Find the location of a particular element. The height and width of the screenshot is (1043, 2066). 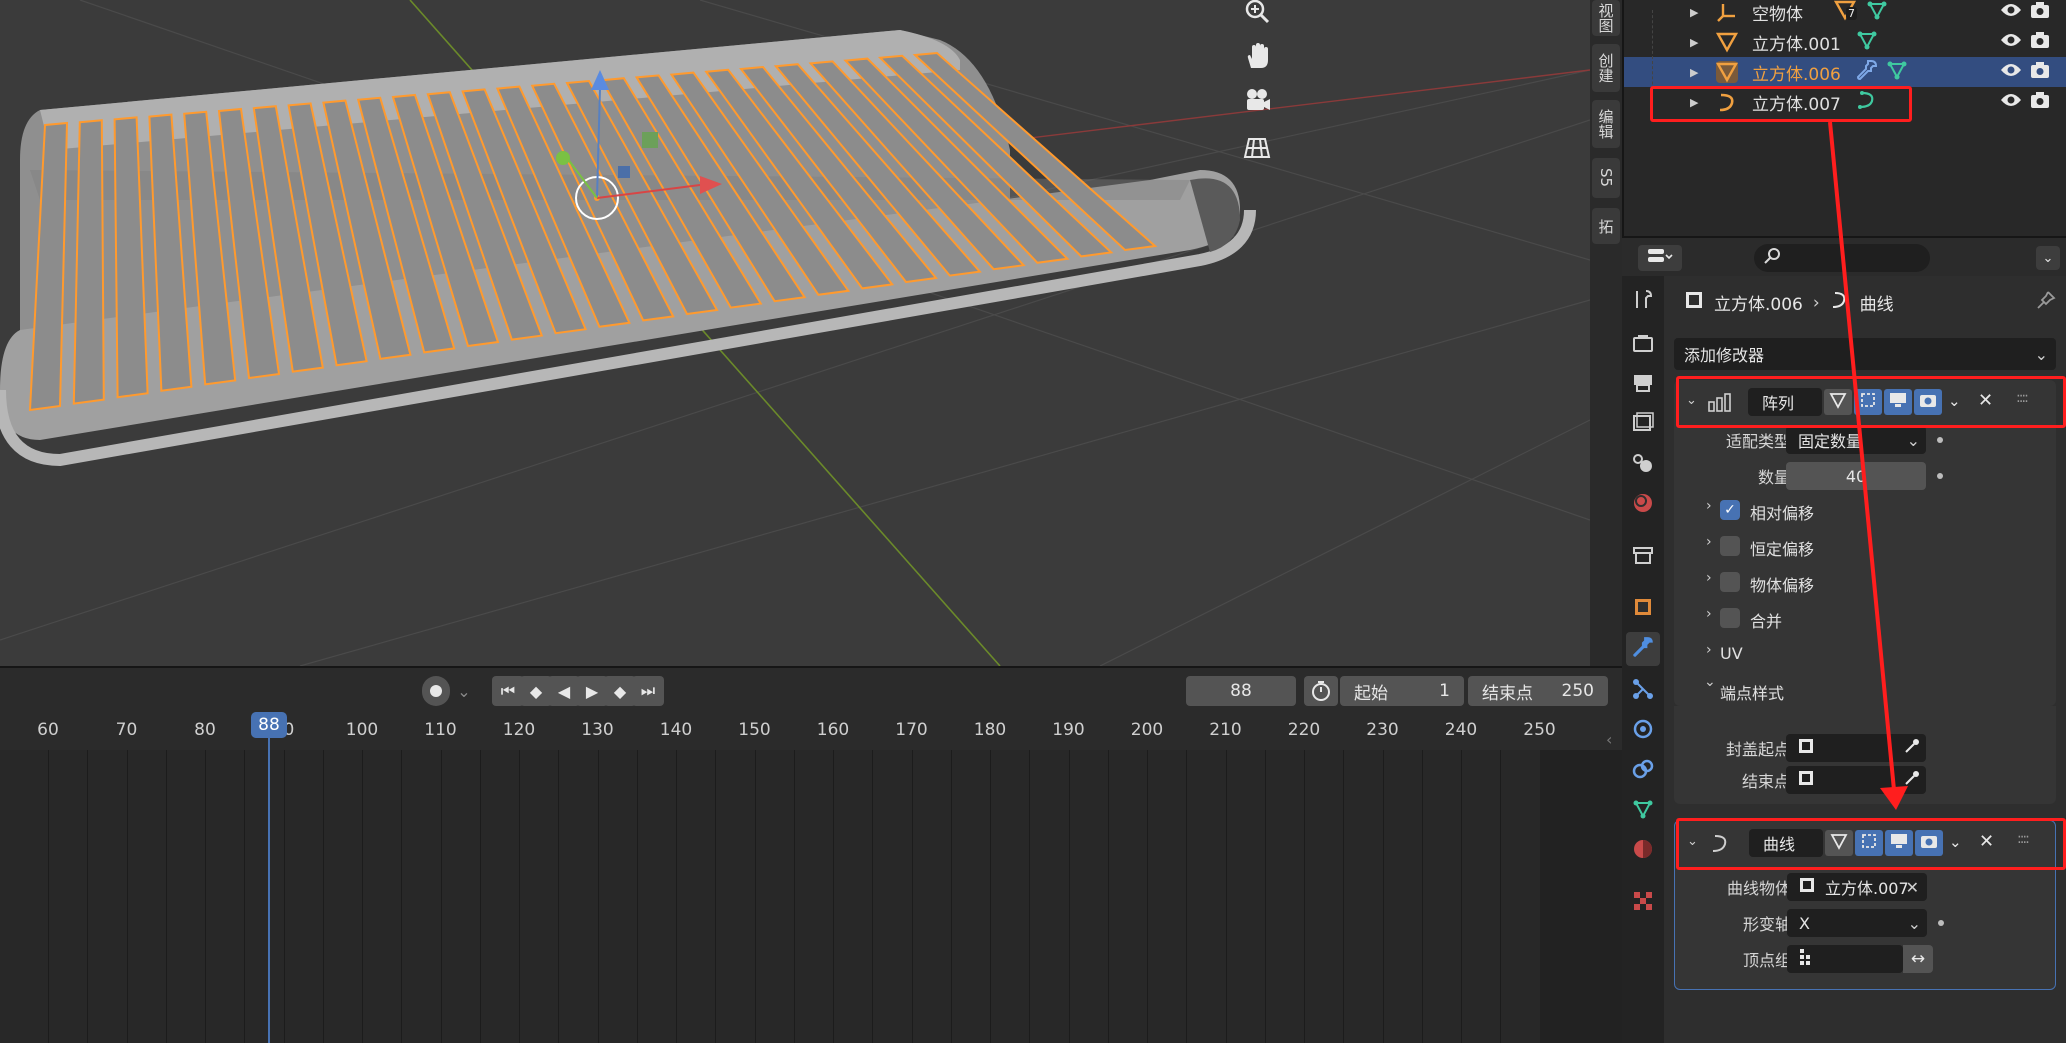

tab-constraints is located at coordinates (1643, 771).